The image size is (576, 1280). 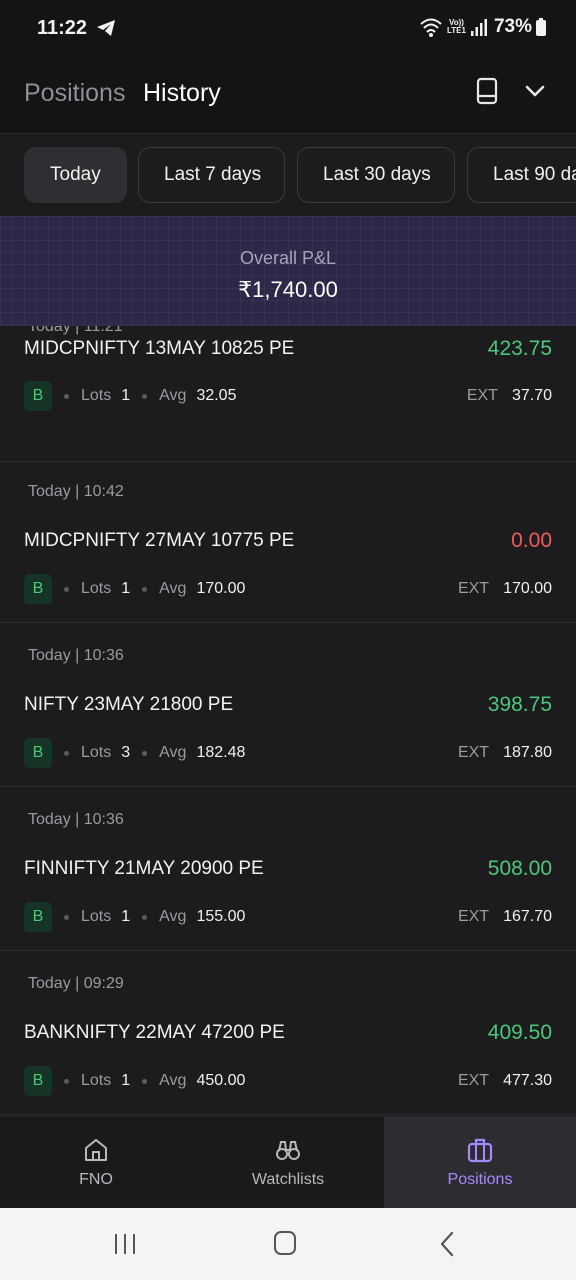 What do you see at coordinates (288, 1179) in the screenshot?
I see `nav-watchlists-label: Watchlists` at bounding box center [288, 1179].